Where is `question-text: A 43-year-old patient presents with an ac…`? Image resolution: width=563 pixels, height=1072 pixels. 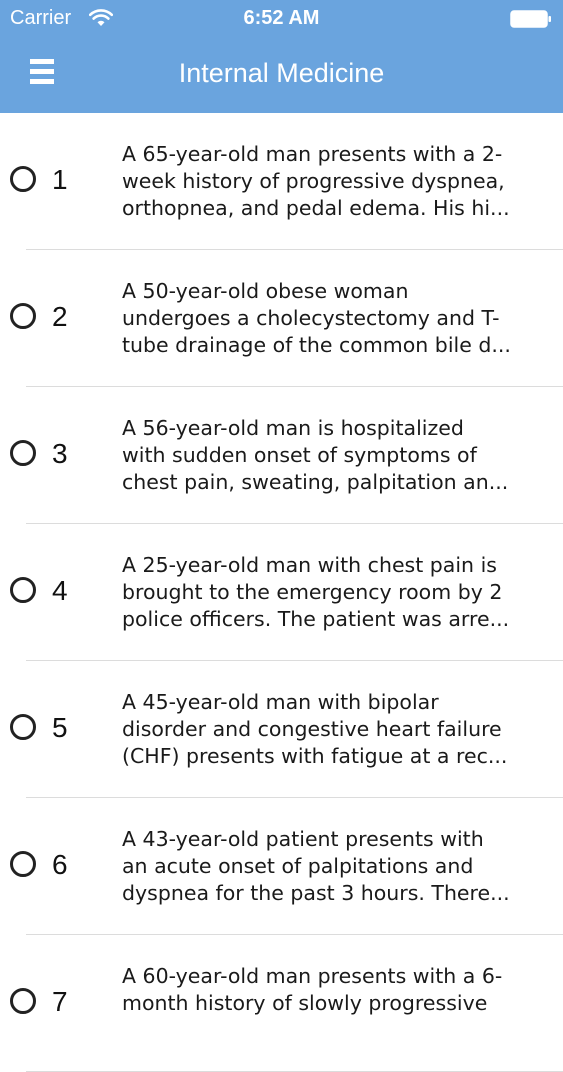 question-text: A 43-year-old patient presents with an ac… is located at coordinates (332, 866).